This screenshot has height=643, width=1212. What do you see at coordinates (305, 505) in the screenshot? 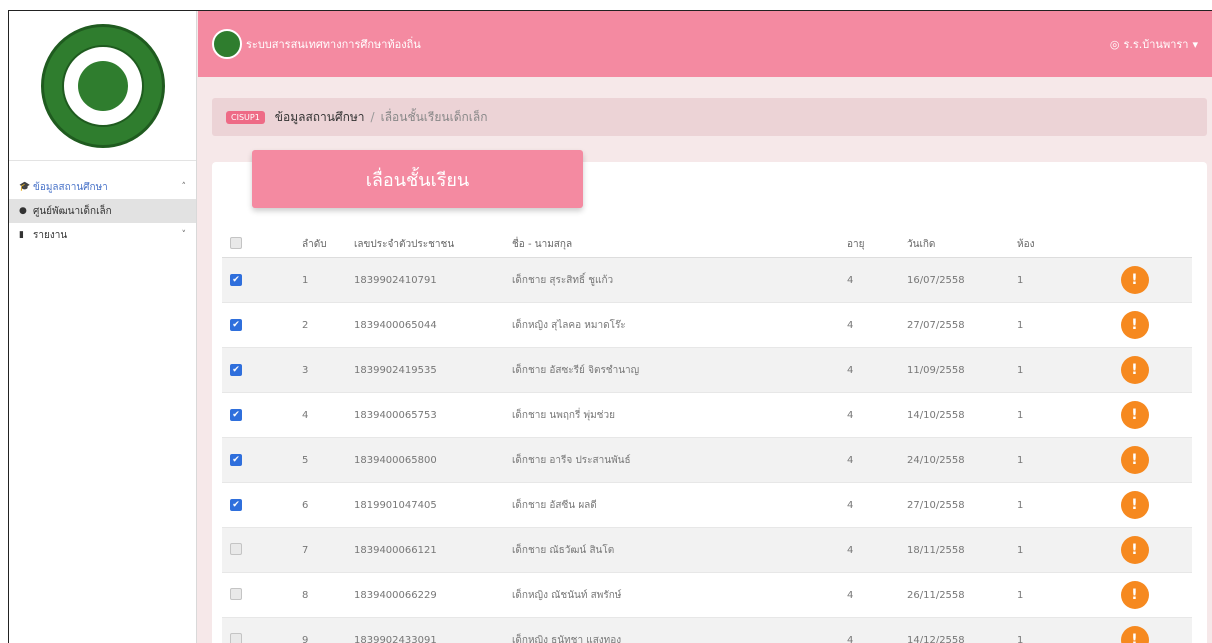
I see `cell-no: 6` at bounding box center [305, 505].